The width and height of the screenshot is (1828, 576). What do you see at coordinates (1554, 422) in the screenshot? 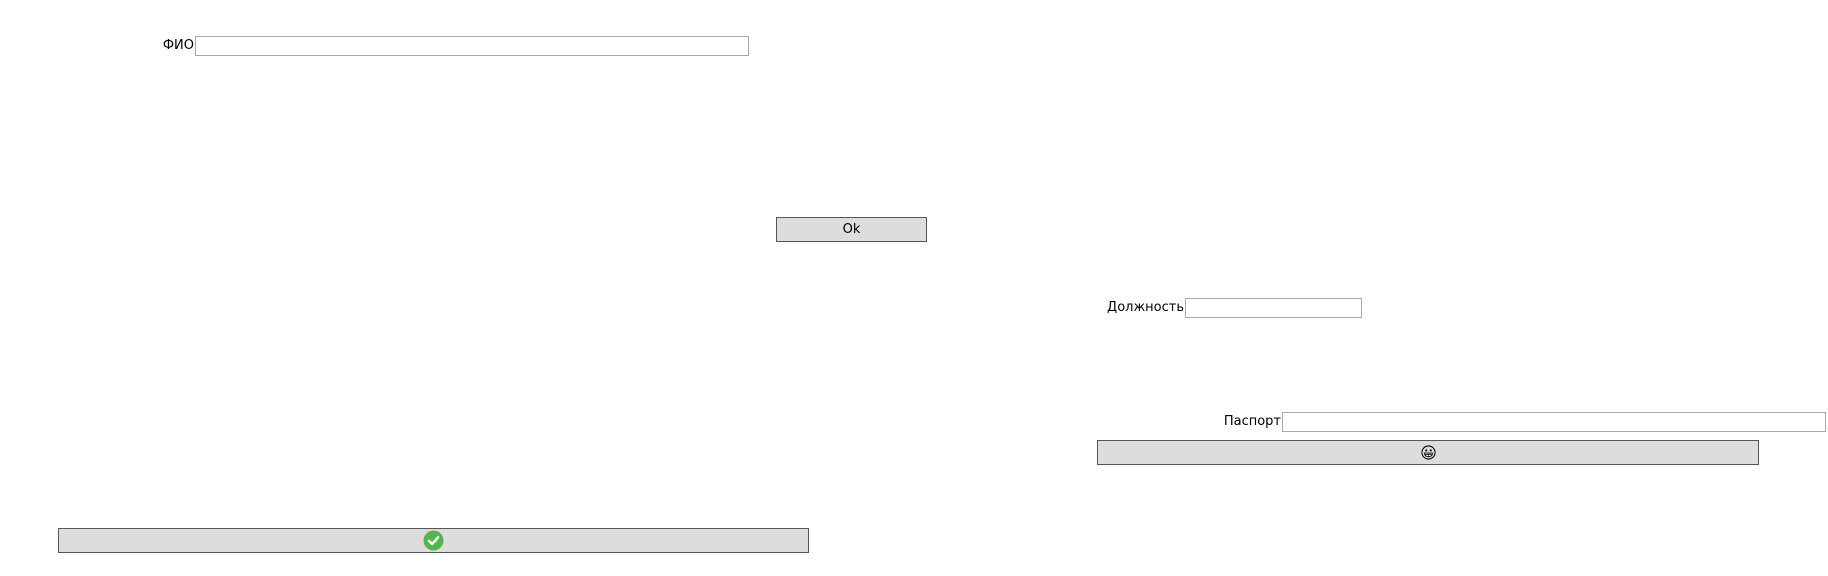
I see `passport-input` at bounding box center [1554, 422].